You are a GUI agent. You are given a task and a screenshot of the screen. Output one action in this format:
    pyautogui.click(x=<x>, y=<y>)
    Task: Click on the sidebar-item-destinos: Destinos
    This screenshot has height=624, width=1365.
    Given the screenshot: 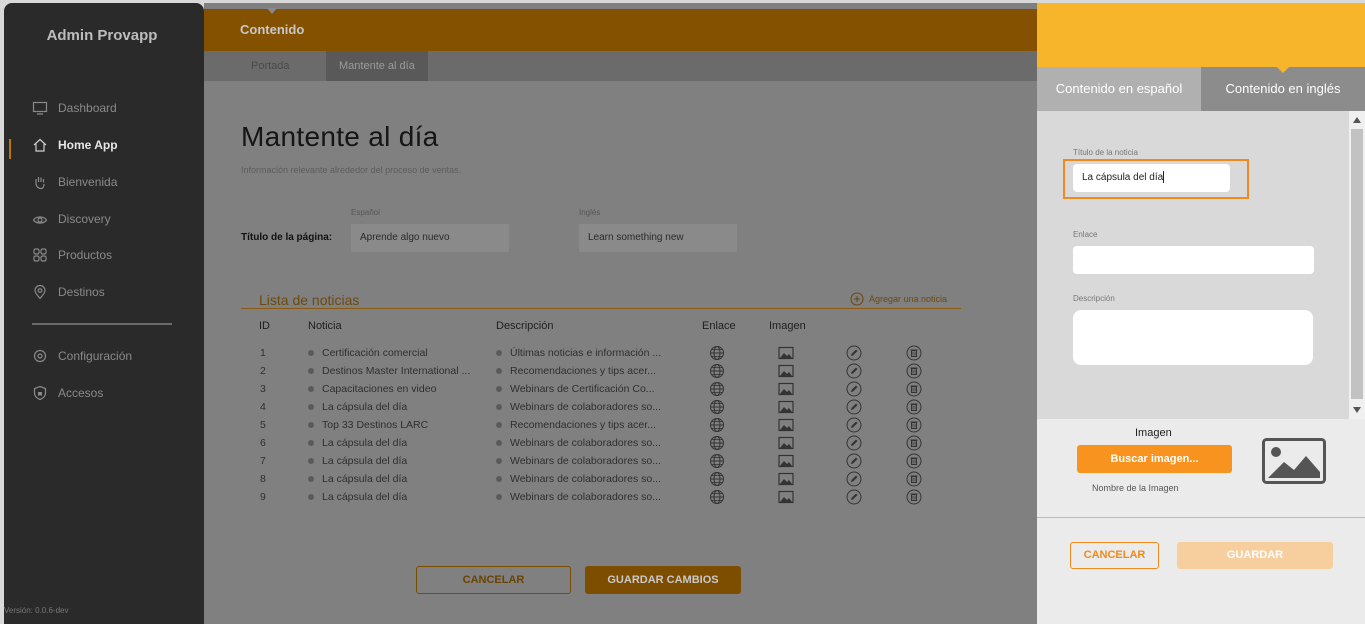 What is the action you would take?
    pyautogui.click(x=68, y=292)
    